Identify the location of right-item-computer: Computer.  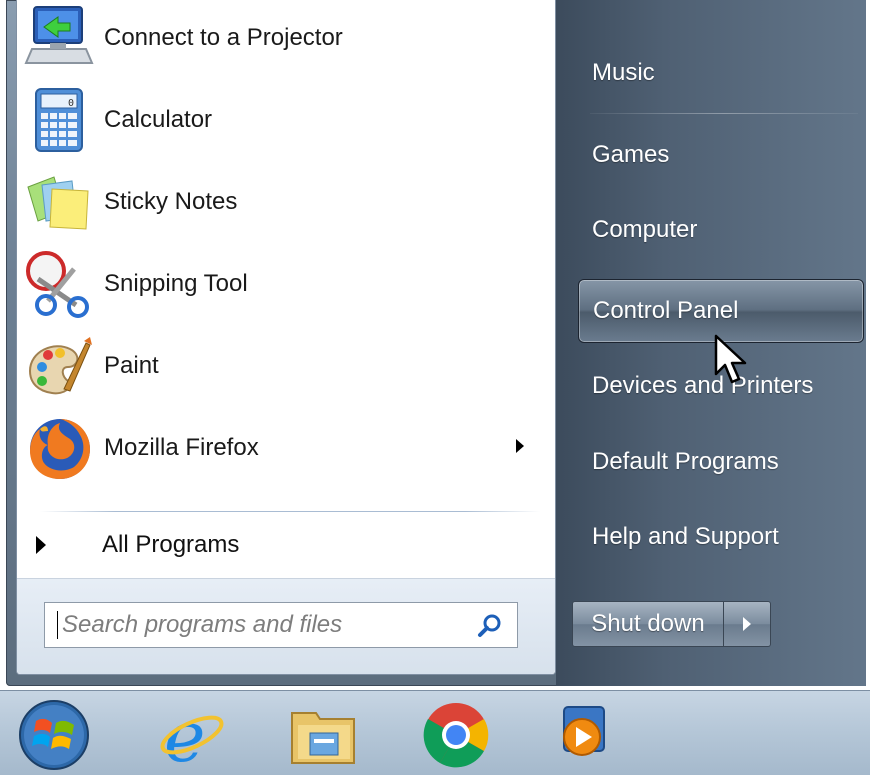
(720, 230).